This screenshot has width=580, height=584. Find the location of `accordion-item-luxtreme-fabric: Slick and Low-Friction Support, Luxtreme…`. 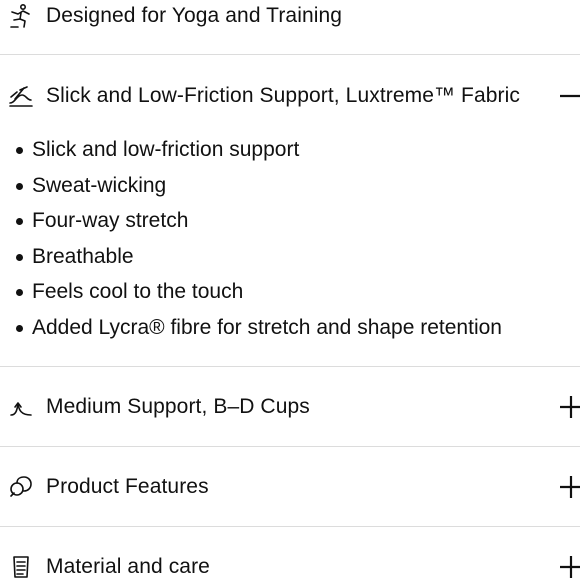

accordion-item-luxtreme-fabric: Slick and Low-Friction Support, Luxtreme… is located at coordinates (290, 96).